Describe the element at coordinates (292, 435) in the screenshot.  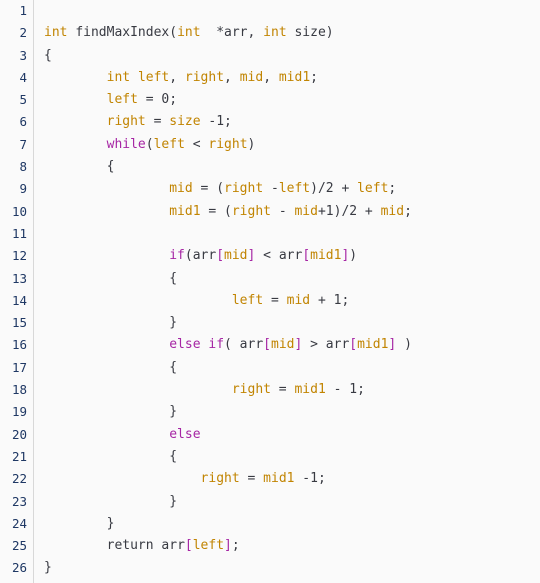
I see `code-line: else` at that location.